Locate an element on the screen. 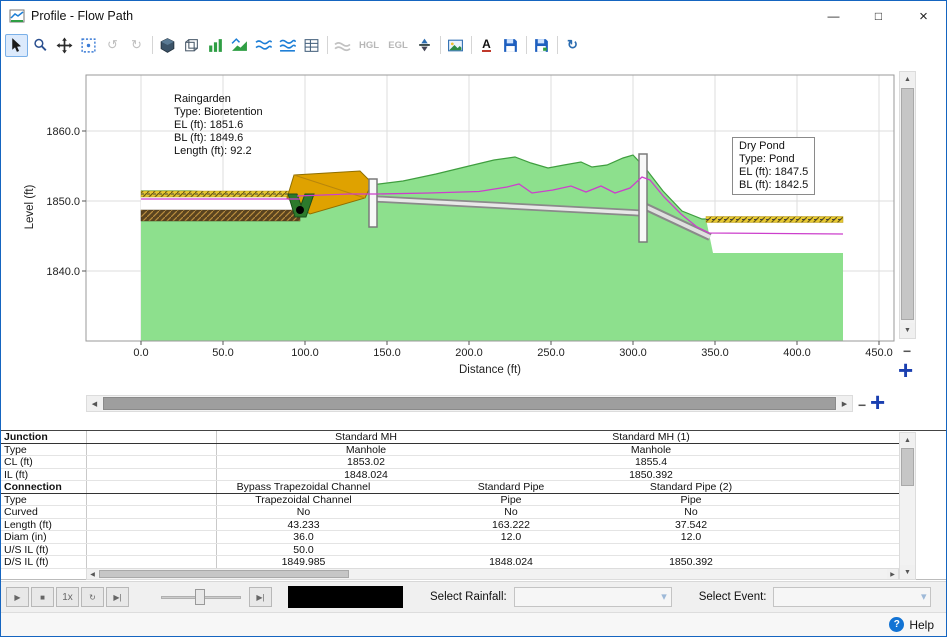  x-tick: 50.0 is located at coordinates (222, 353).